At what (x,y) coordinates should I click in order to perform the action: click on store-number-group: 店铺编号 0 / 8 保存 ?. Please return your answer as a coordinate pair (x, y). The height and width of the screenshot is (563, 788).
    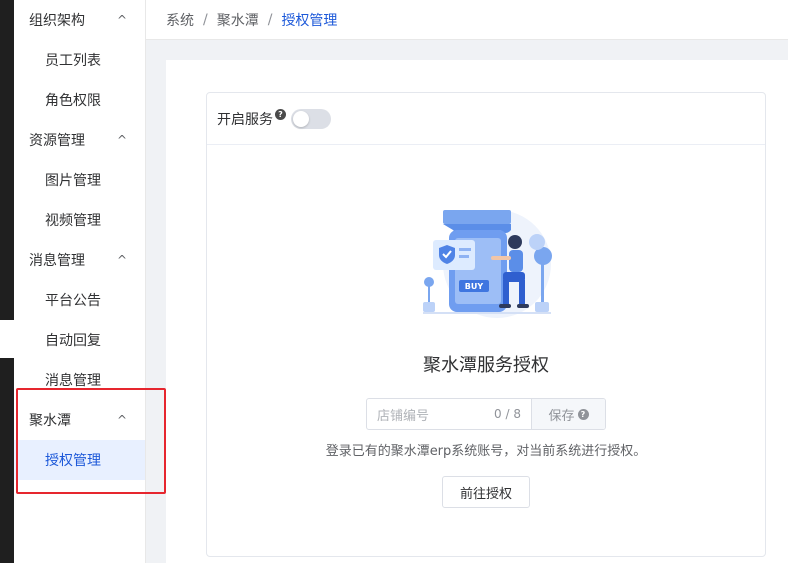
    Looking at the image, I should click on (486, 414).